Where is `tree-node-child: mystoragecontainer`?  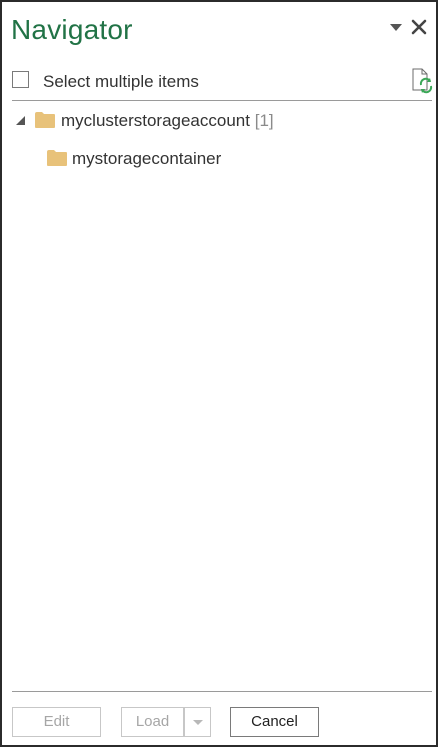 tree-node-child: mystoragecontainer is located at coordinates (171, 159).